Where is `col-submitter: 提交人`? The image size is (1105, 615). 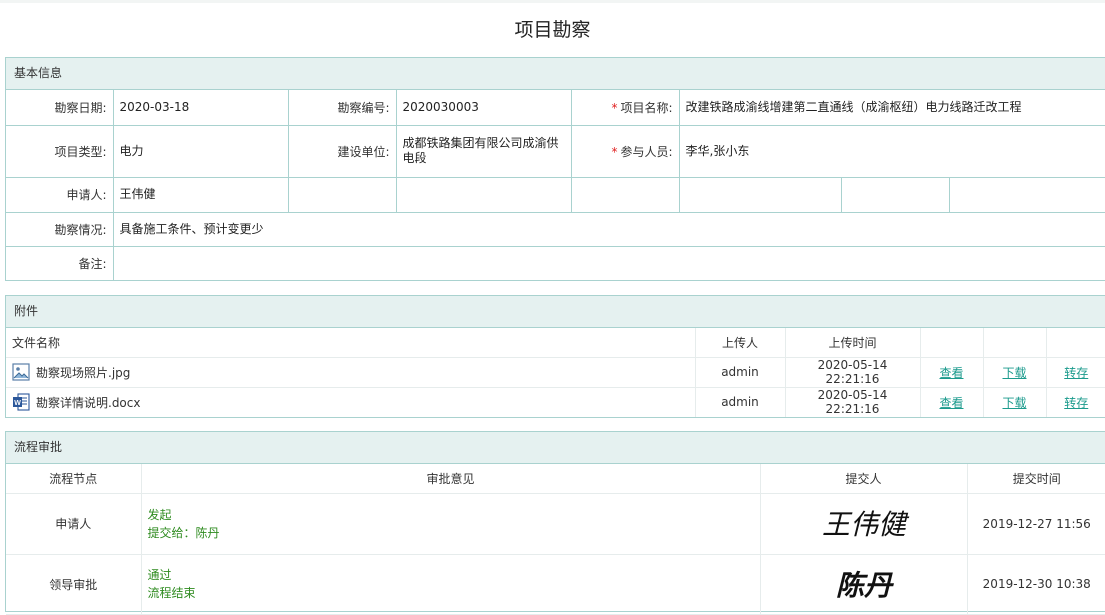
col-submitter: 提交人 is located at coordinates (864, 479).